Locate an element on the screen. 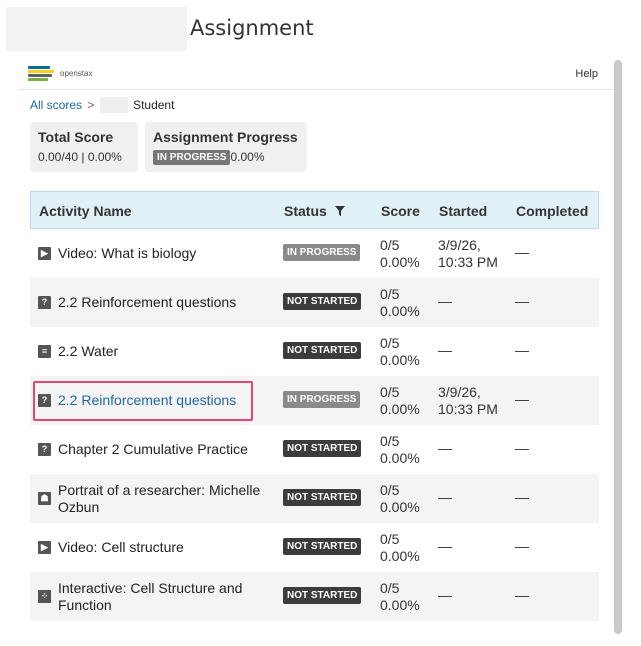  topbar: openstax Help is located at coordinates (316, 75).